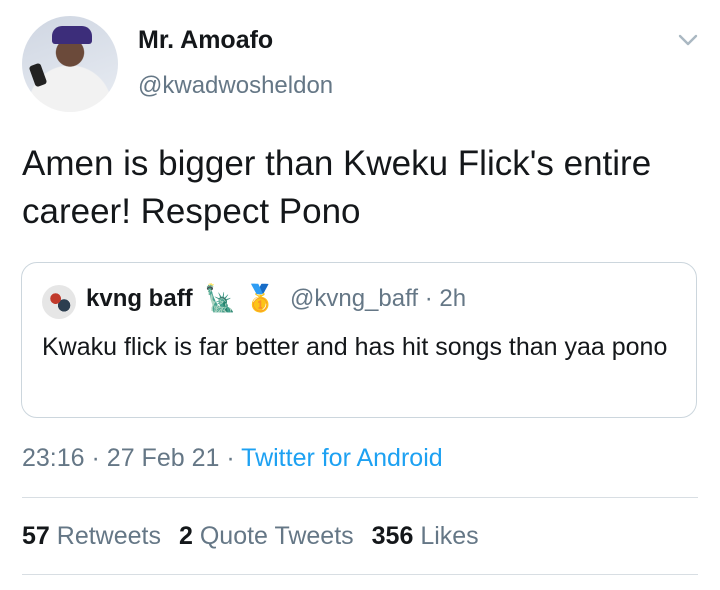  What do you see at coordinates (38, 75) in the screenshot?
I see `avatar-phone` at bounding box center [38, 75].